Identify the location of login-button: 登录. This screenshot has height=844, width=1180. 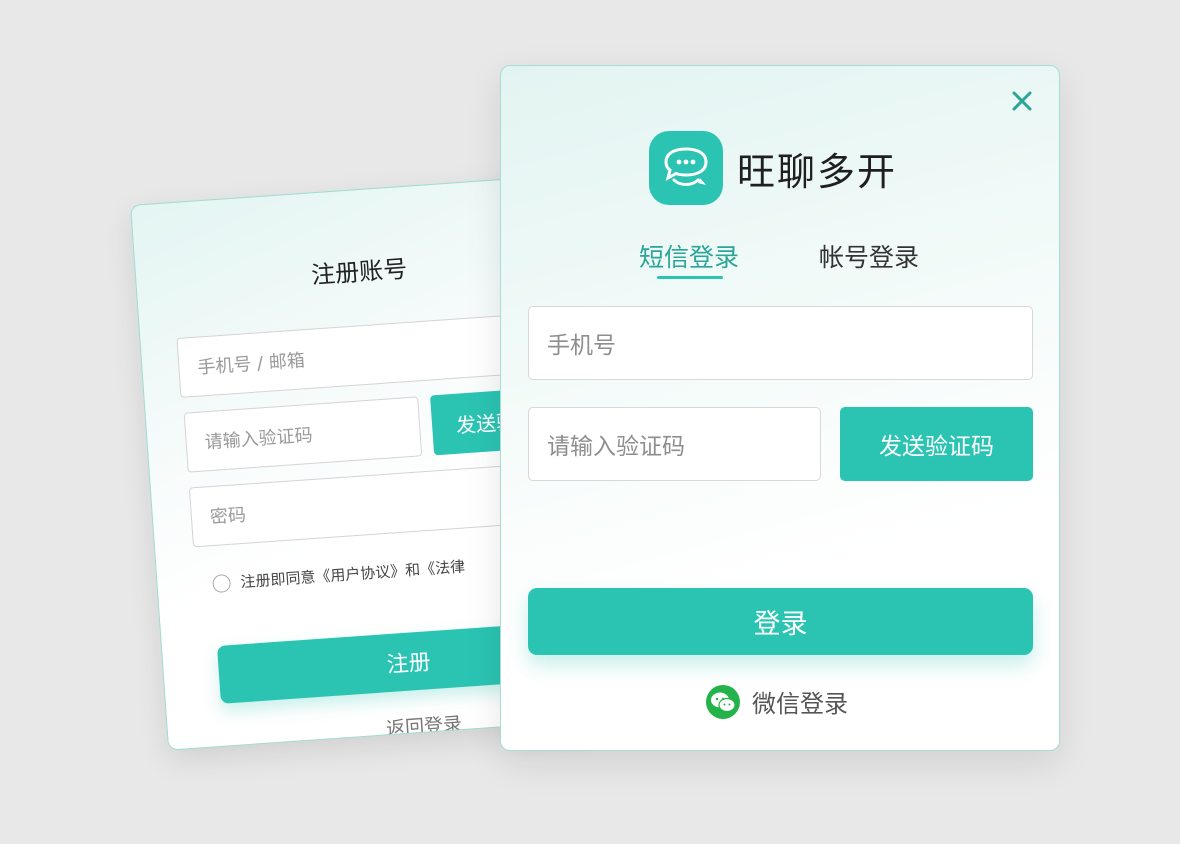
(780, 621).